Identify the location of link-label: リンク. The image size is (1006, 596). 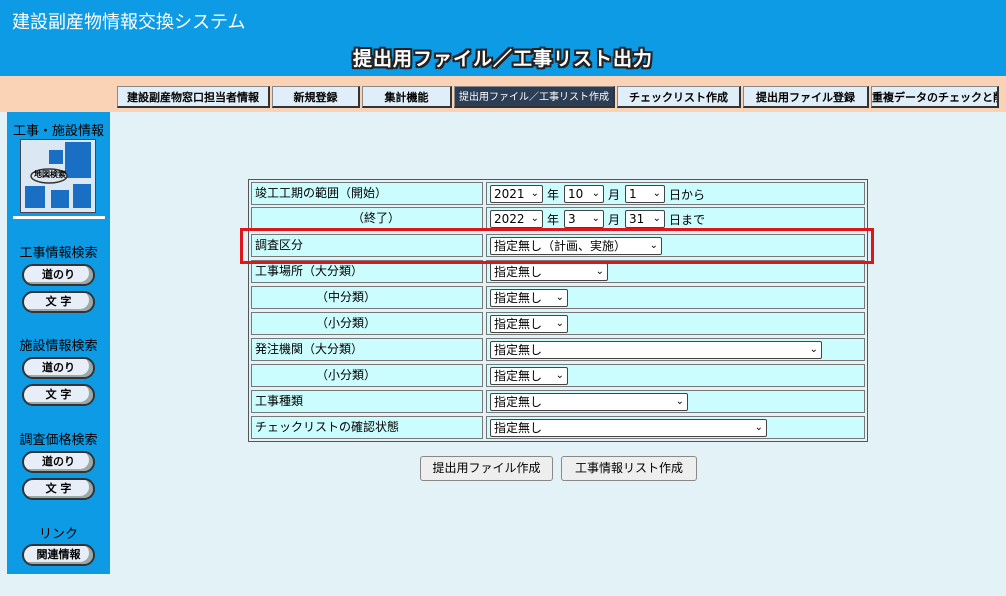
(58, 534).